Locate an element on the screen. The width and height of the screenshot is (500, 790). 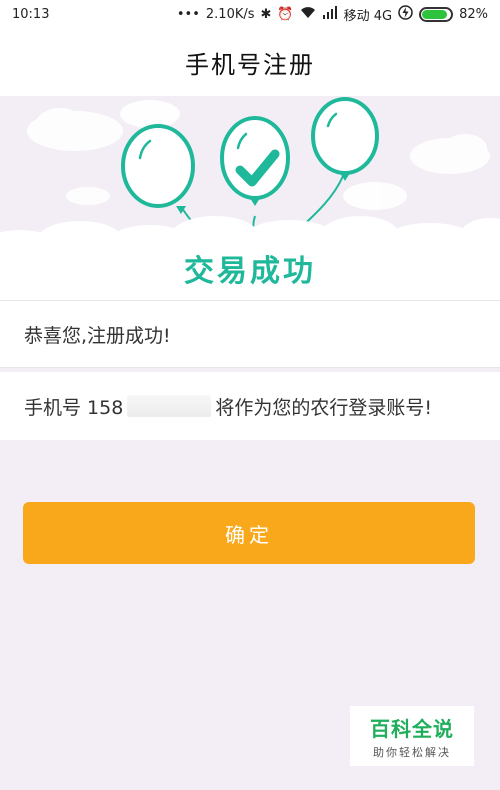
battery-icon is located at coordinates (436, 14).